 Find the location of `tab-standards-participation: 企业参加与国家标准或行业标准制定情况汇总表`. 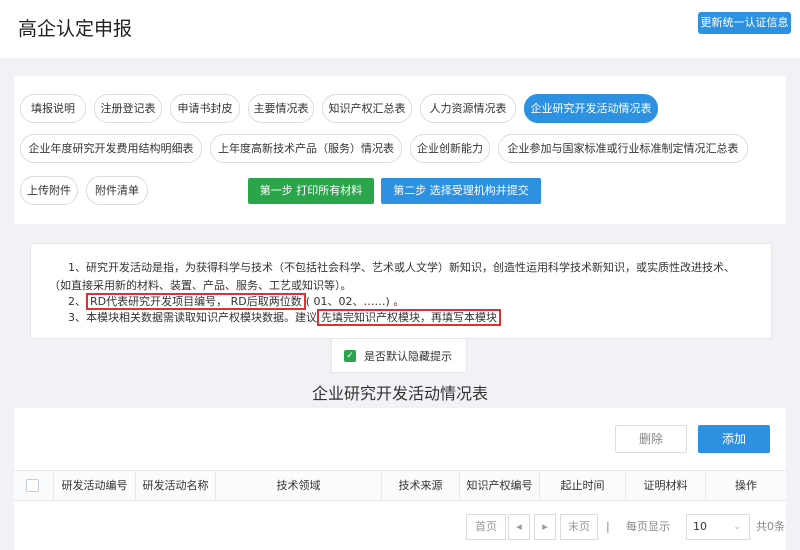

tab-standards-participation: 企业参加与国家标准或行业标准制定情况汇总表 is located at coordinates (623, 148).